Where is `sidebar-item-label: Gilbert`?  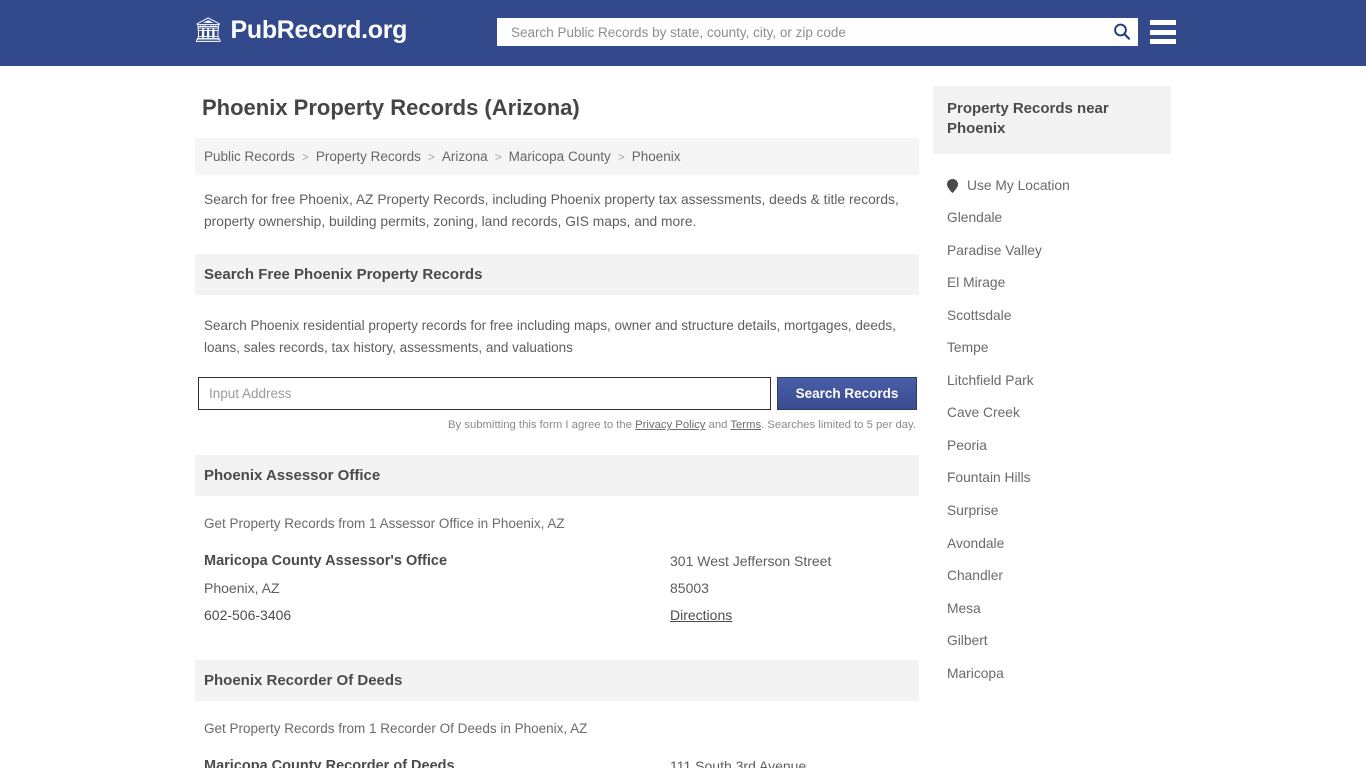
sidebar-item-label: Gilbert is located at coordinates (967, 641).